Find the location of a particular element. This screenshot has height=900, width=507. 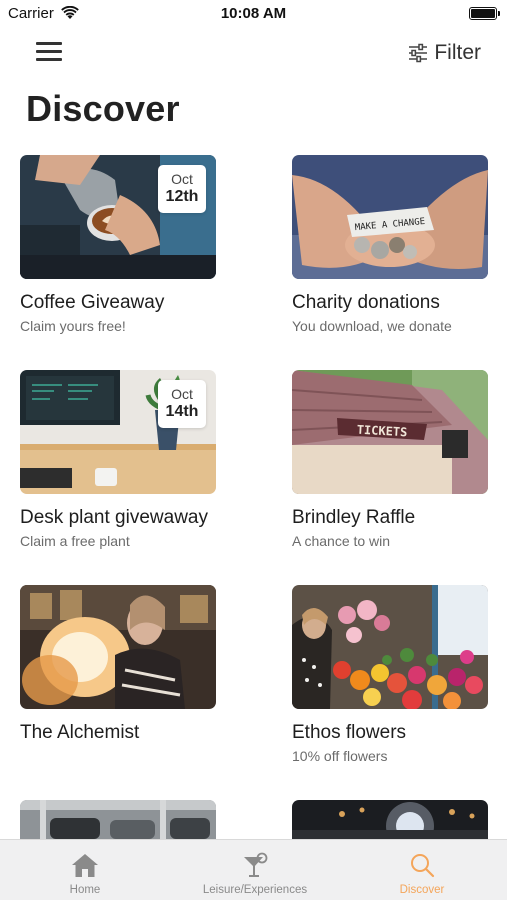

hamburger-icon is located at coordinates (49, 43).